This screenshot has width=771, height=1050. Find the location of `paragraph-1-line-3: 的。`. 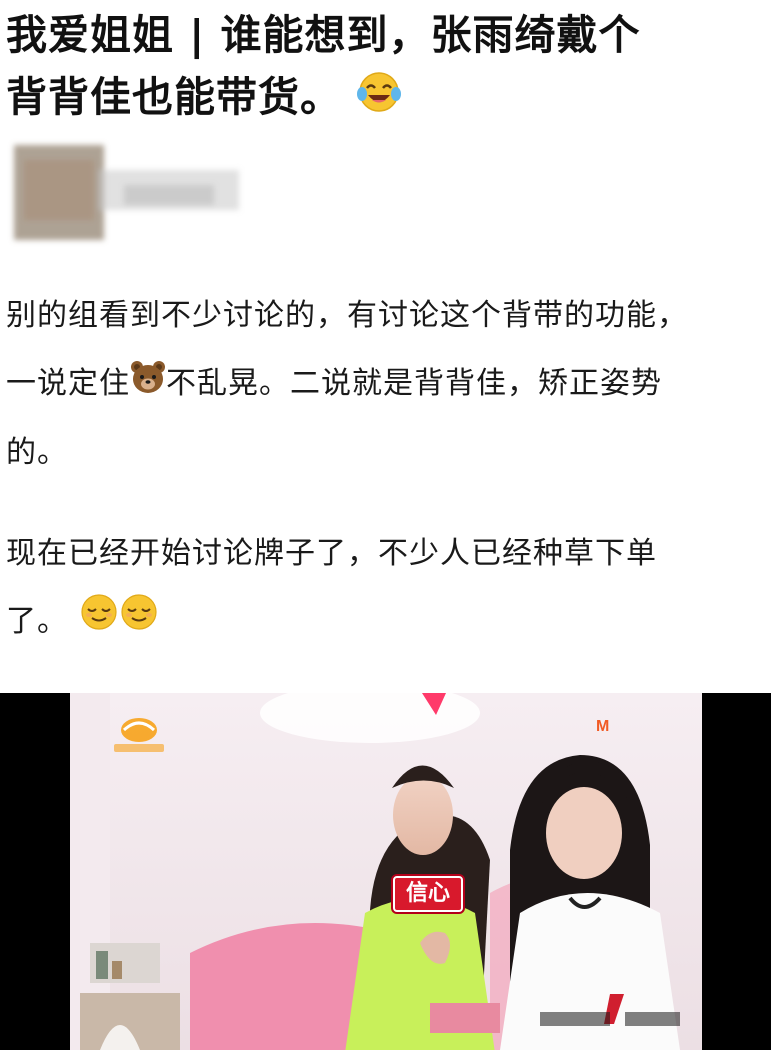

paragraph-1-line-3: 的。 is located at coordinates (37, 452).